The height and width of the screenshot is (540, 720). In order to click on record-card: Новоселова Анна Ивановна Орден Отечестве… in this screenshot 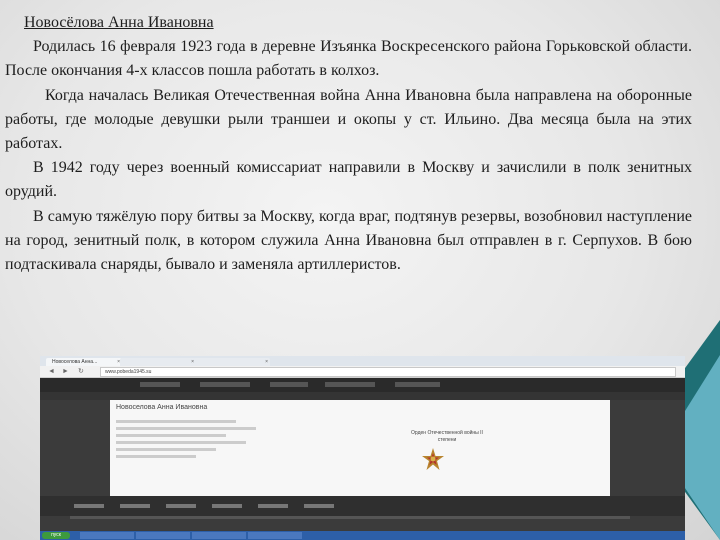, I will do `click(360, 448)`.